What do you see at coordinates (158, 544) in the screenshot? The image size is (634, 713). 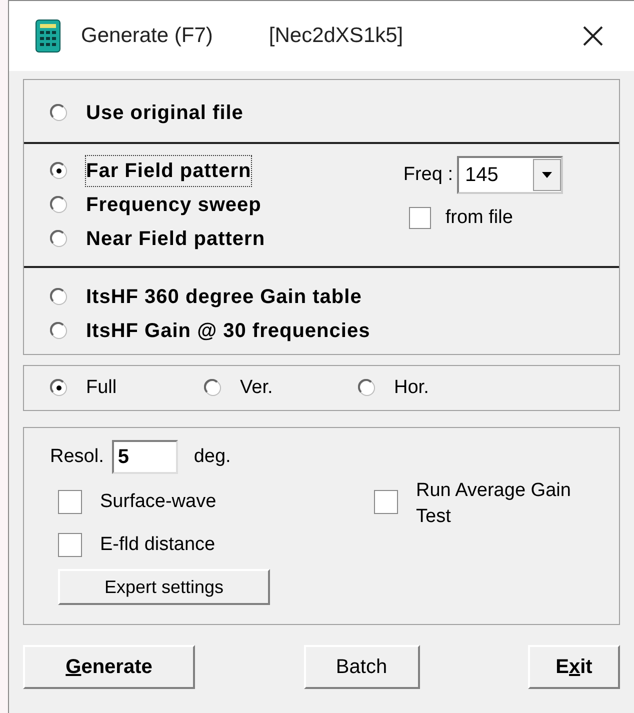 I see `checkbox-label: E-fld distance` at bounding box center [158, 544].